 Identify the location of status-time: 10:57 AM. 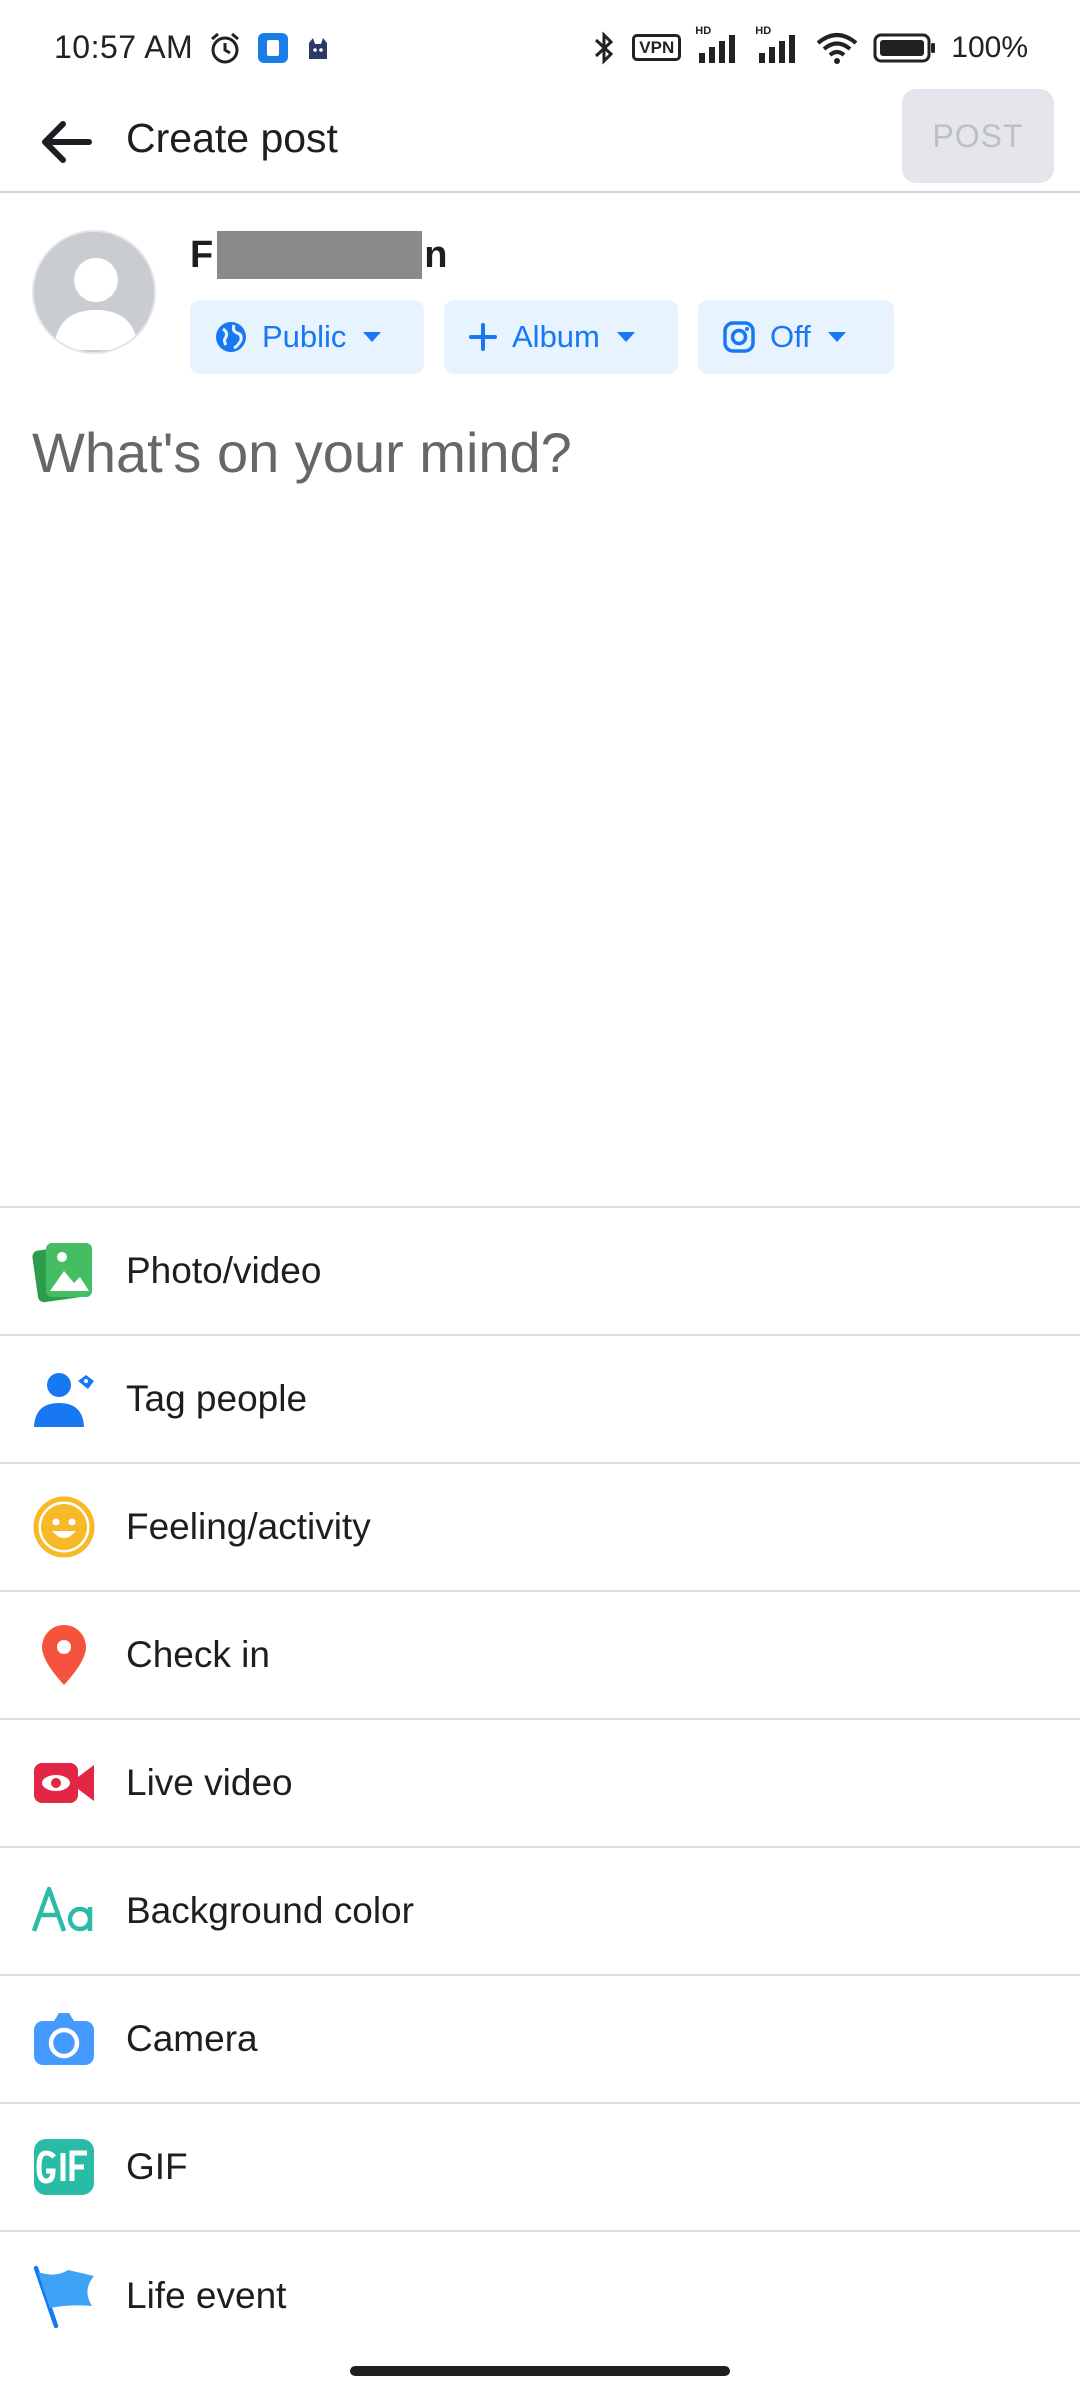
(124, 47).